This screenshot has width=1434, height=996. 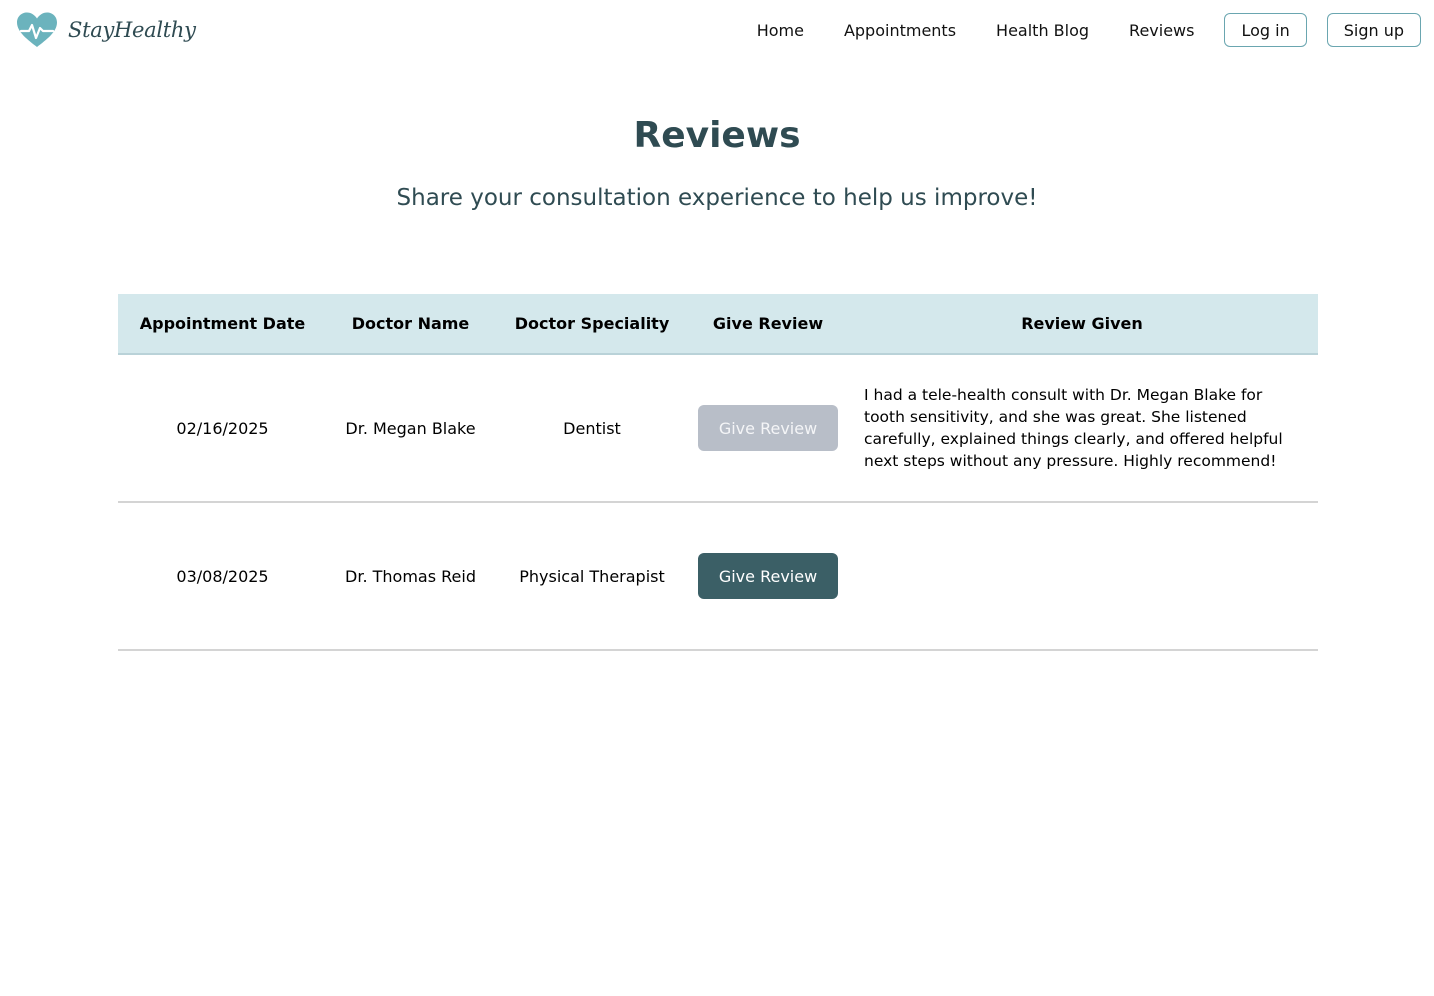 I want to click on column-header-appointment-date: Appointment Date, so click(x=222, y=323).